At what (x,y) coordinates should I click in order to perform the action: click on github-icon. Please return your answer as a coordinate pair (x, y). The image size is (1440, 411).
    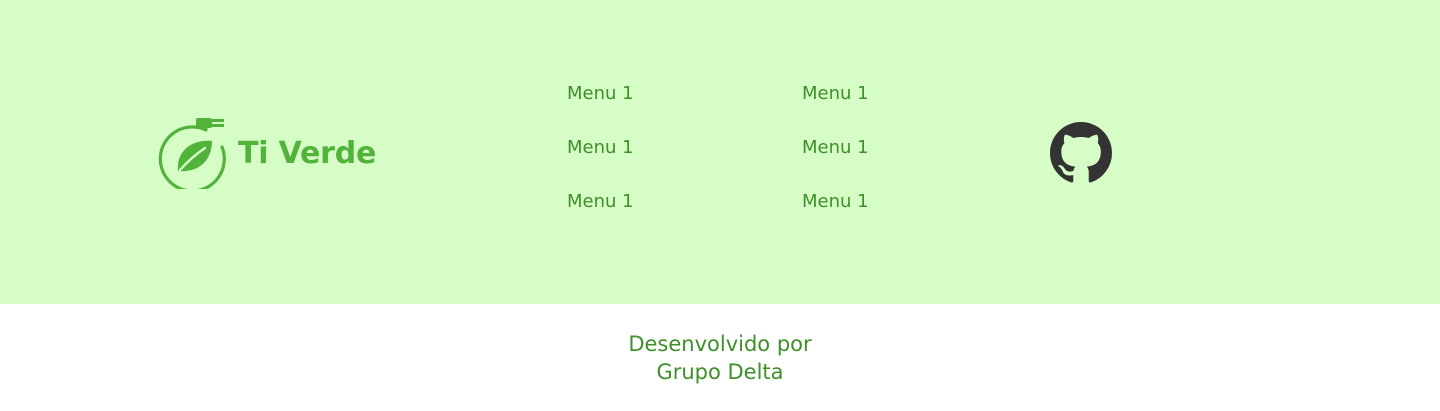
    Looking at the image, I should click on (1081, 155).